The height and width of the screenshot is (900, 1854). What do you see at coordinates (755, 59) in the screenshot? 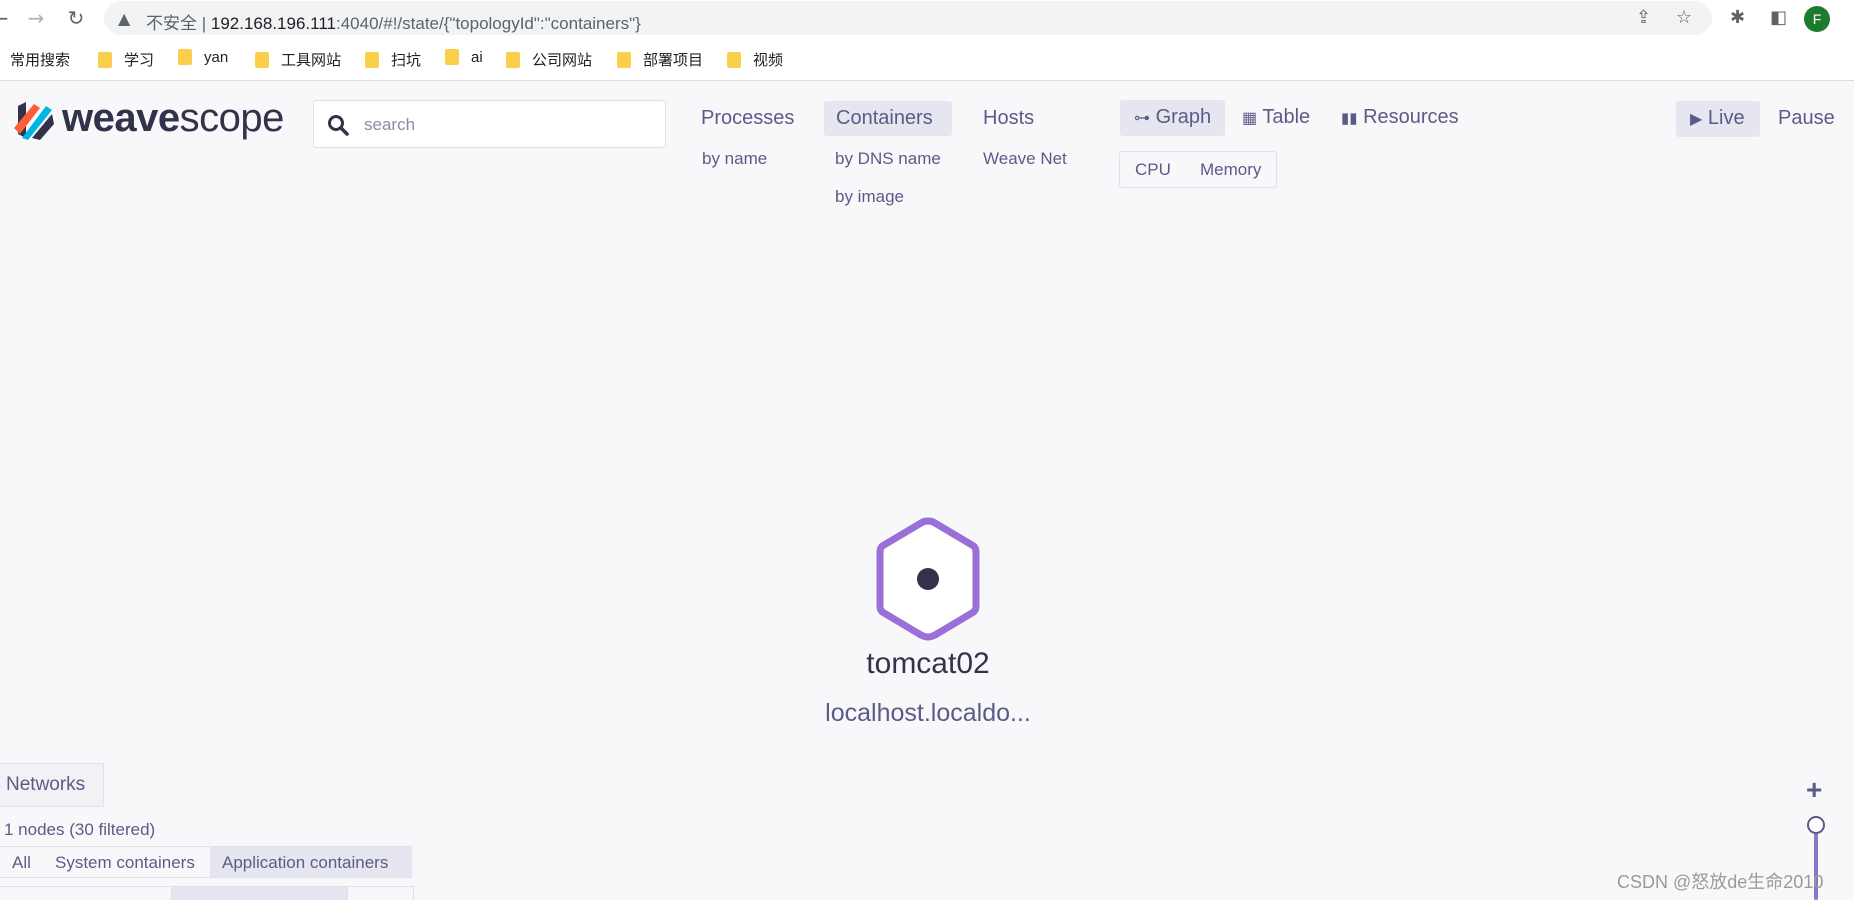
I see `bookmark-item: 视频` at bounding box center [755, 59].